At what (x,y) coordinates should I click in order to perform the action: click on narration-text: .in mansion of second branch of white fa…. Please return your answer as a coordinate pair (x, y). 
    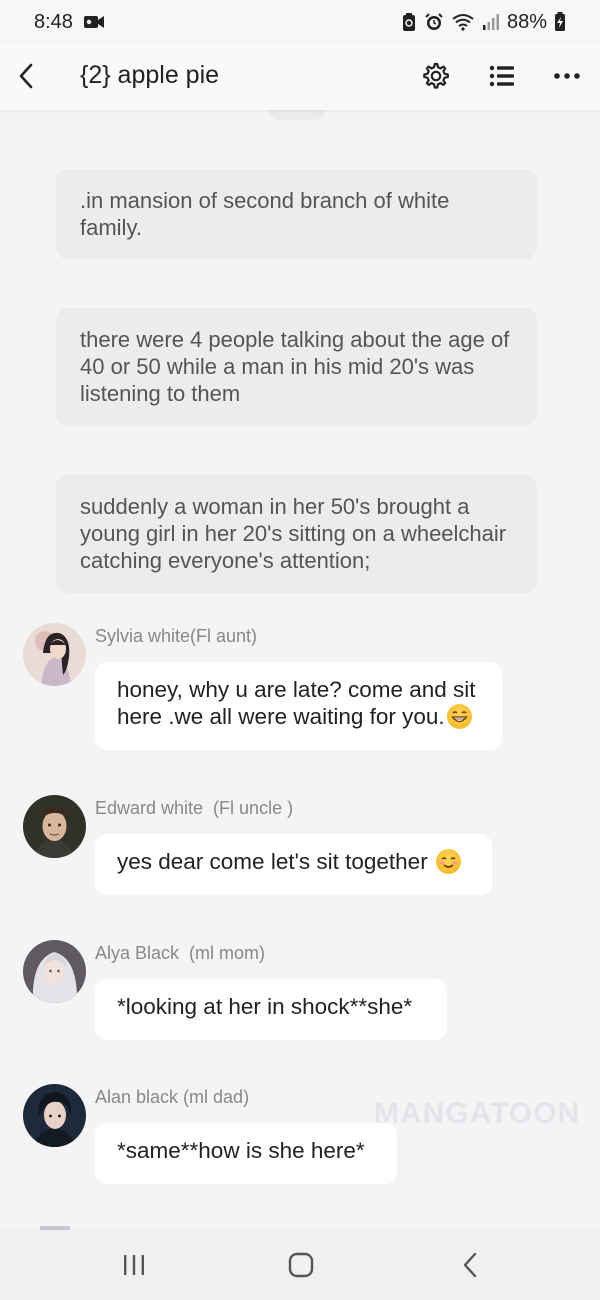
    Looking at the image, I should click on (265, 214).